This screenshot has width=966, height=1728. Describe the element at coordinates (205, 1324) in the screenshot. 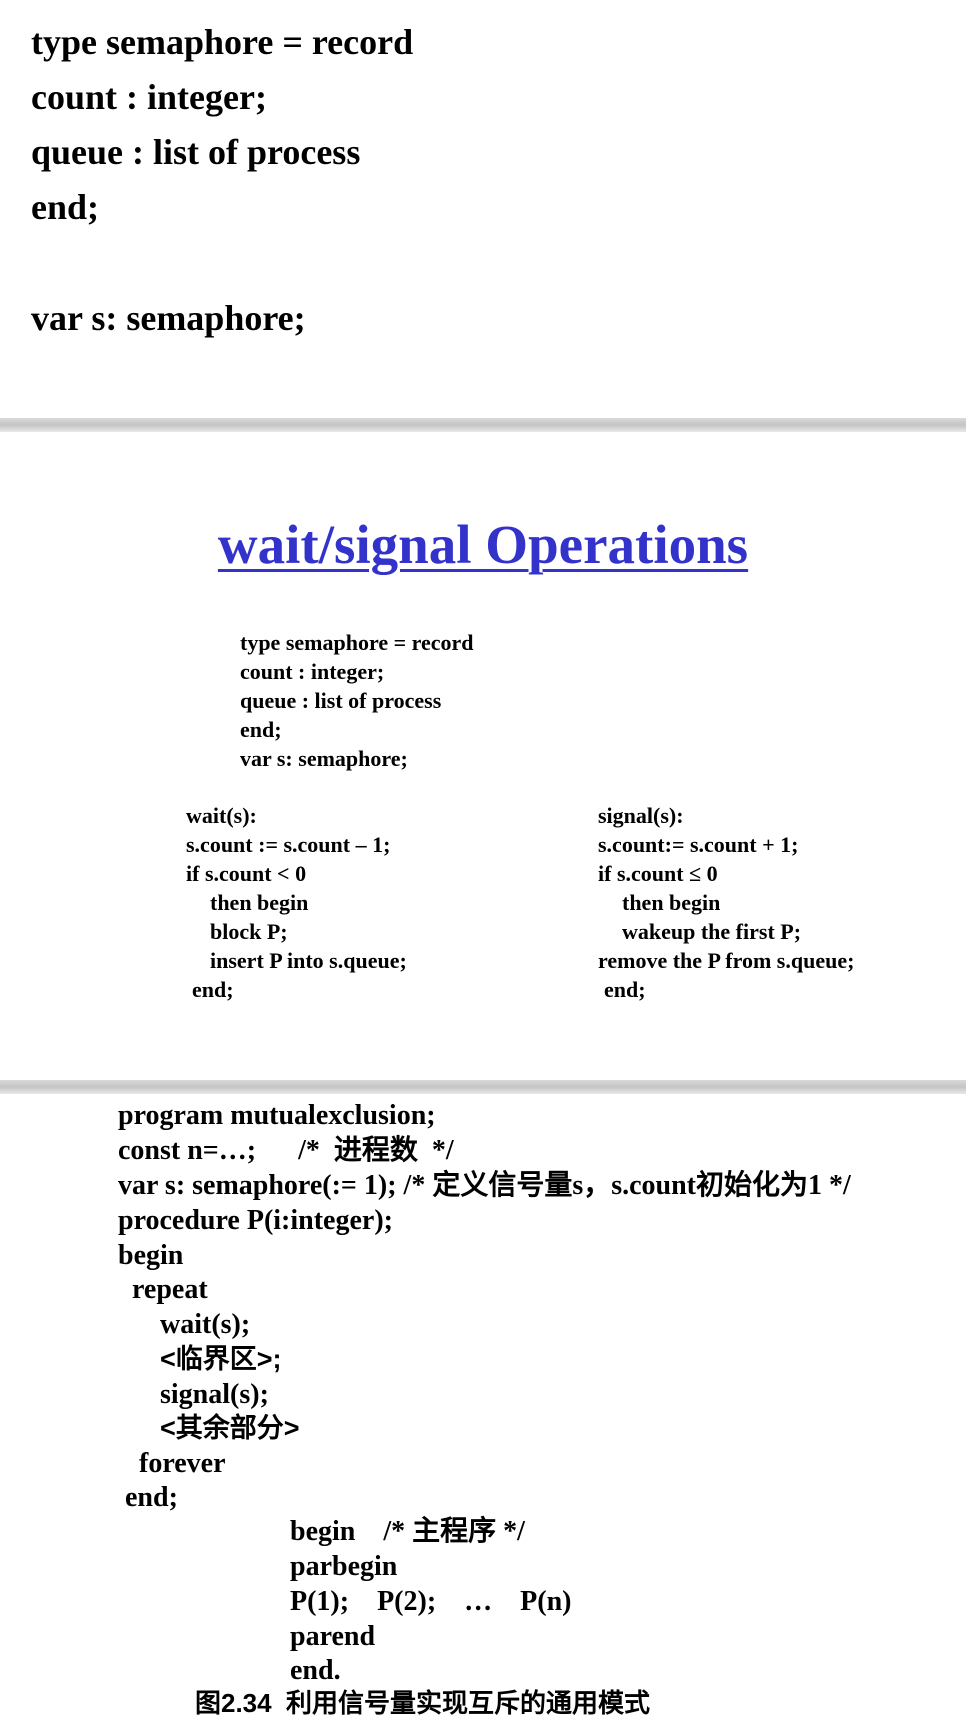

I see `code-line: wait(s);` at that location.